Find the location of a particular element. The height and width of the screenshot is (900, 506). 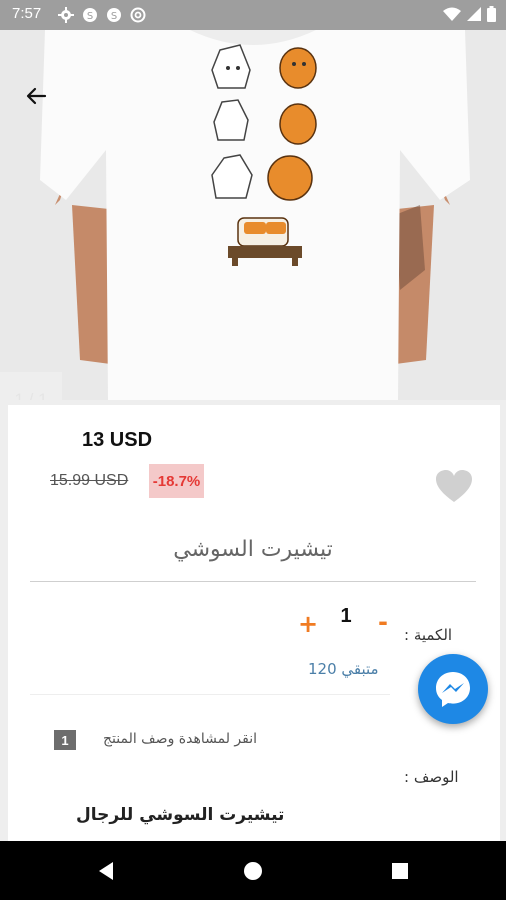

original-price: 15.99 USD is located at coordinates (89, 480).